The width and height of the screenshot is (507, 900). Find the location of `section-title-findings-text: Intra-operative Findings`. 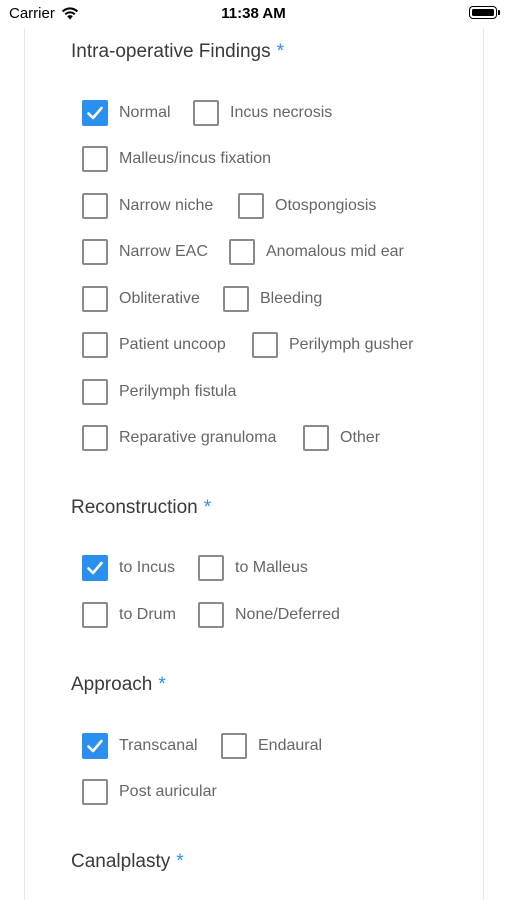

section-title-findings-text: Intra-operative Findings is located at coordinates (171, 51).